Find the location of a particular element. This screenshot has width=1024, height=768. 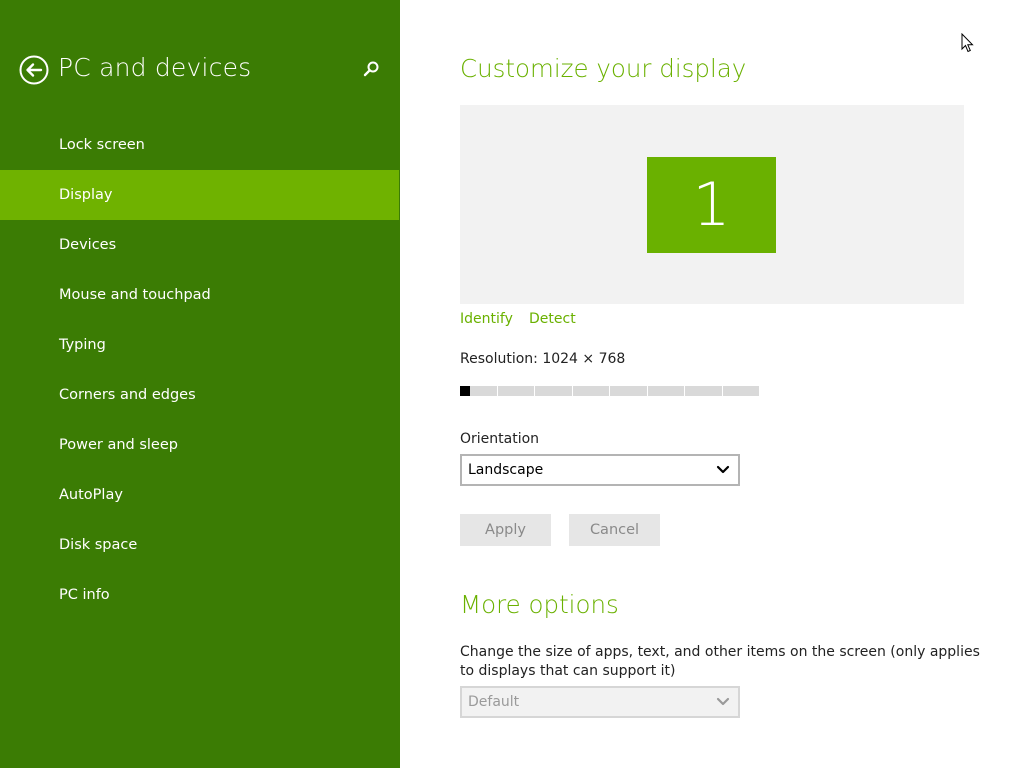

nav-title: PC and devices is located at coordinates (155, 67).